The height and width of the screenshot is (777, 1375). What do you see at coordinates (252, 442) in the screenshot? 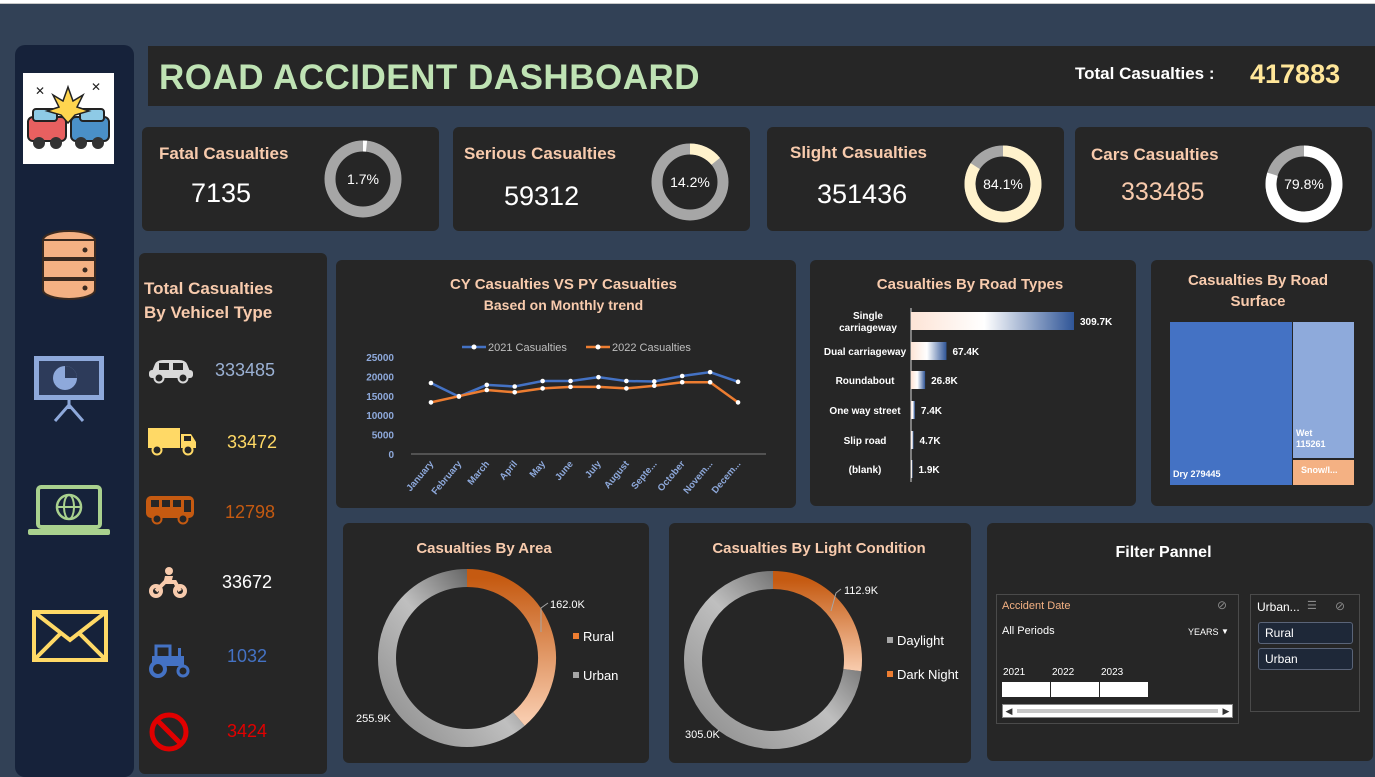
I see `vehicle-value-truck: 33472` at bounding box center [252, 442].